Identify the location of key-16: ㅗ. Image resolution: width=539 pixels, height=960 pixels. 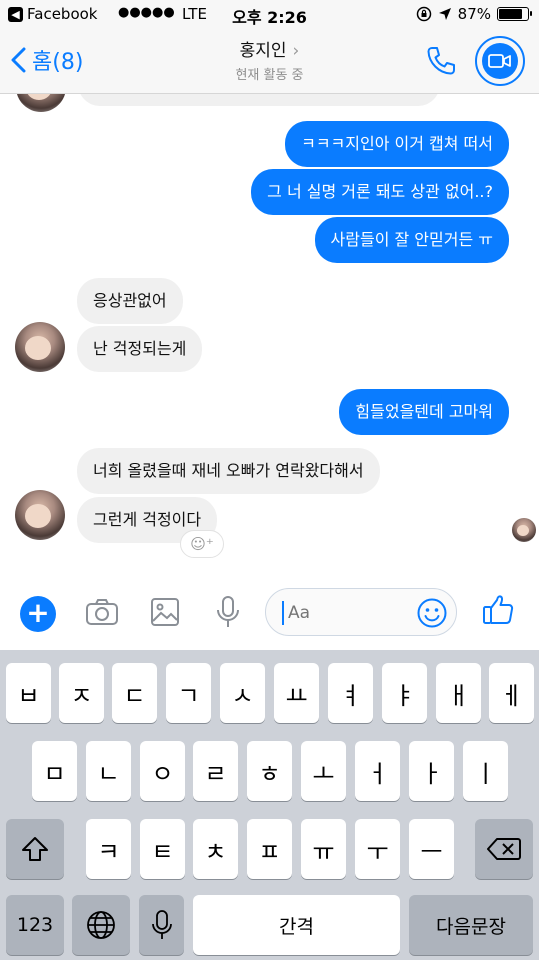
(323, 771).